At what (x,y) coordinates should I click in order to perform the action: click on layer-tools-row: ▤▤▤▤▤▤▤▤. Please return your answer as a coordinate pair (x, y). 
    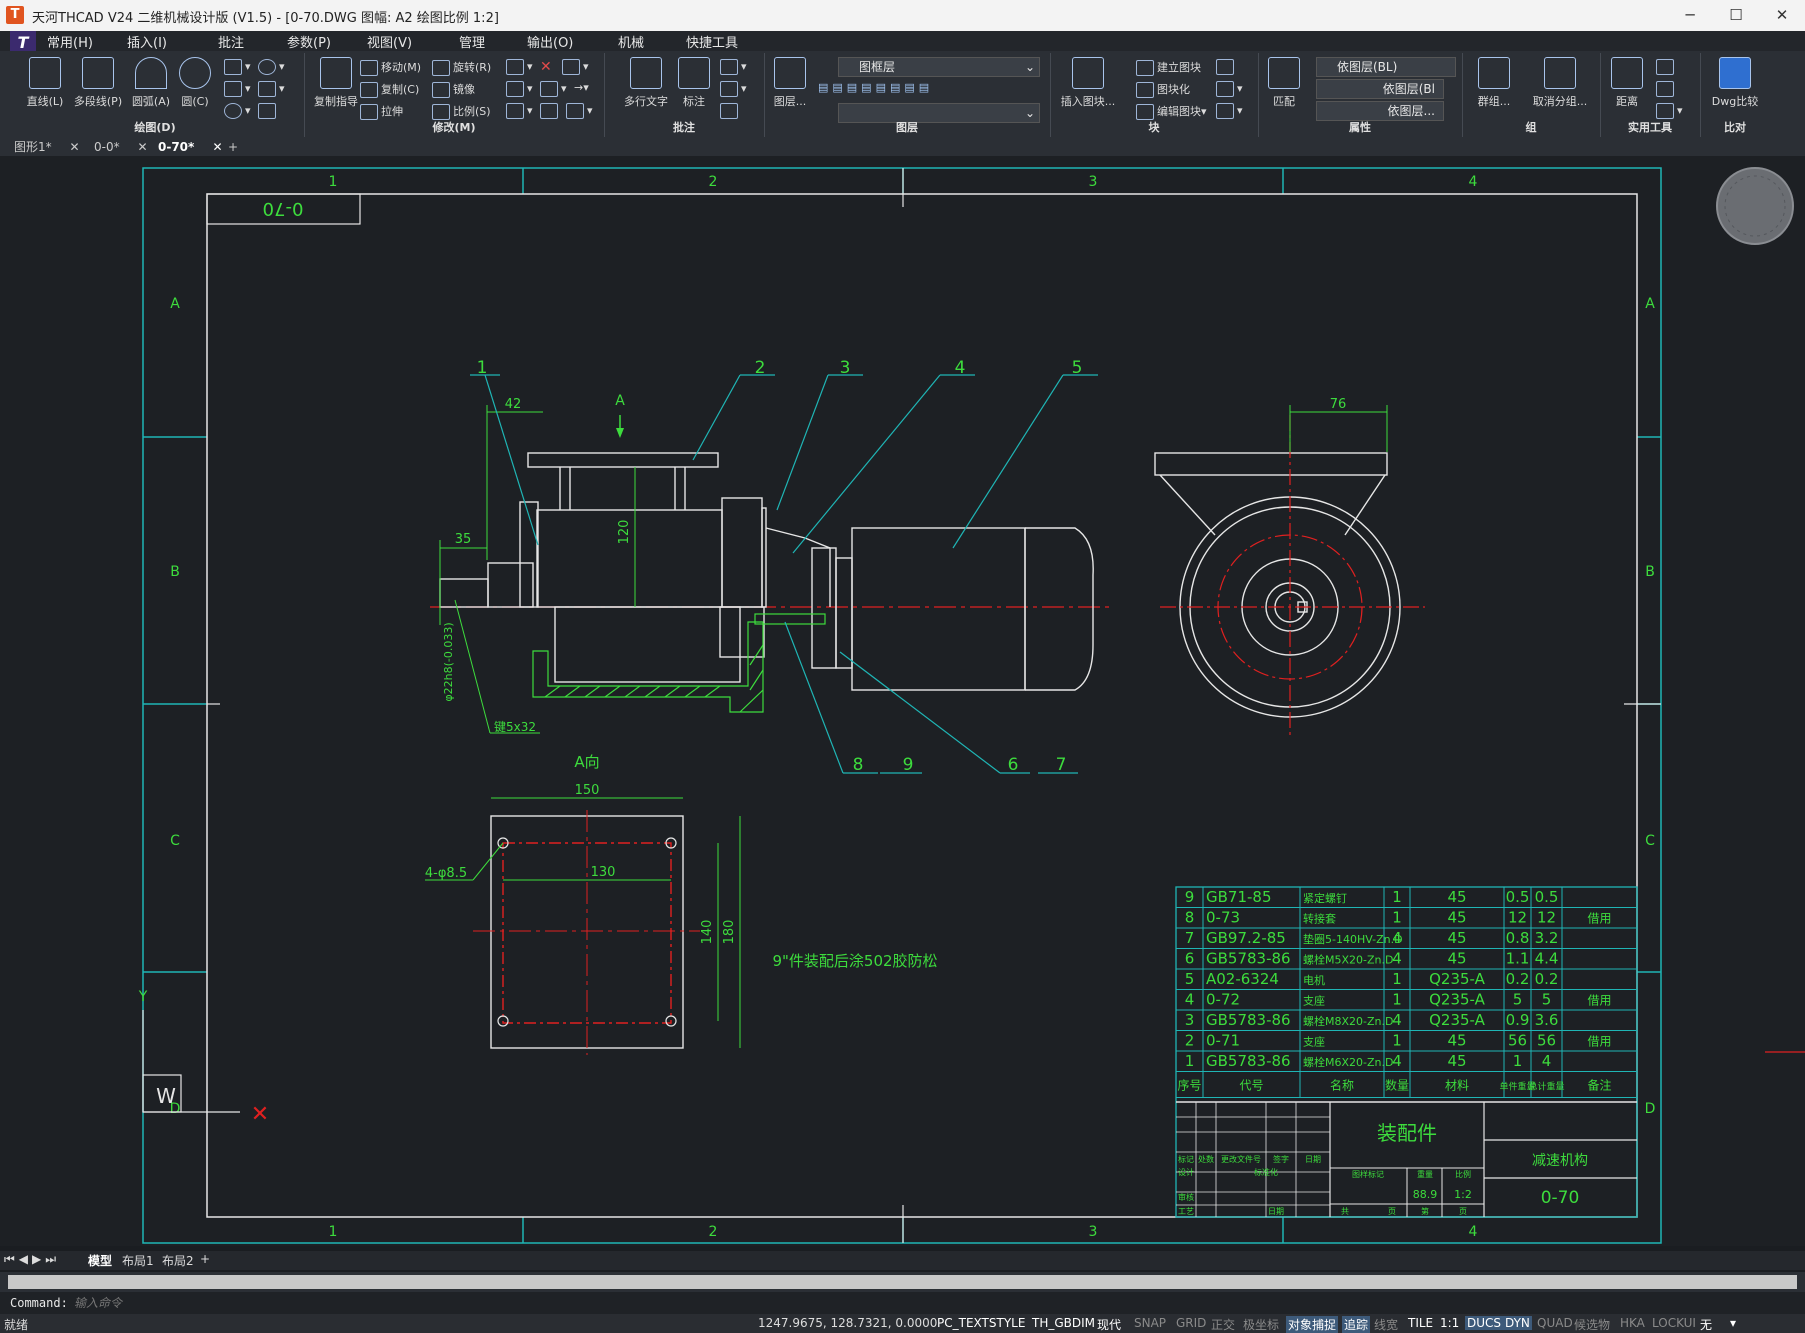
    Looking at the image, I should click on (875, 87).